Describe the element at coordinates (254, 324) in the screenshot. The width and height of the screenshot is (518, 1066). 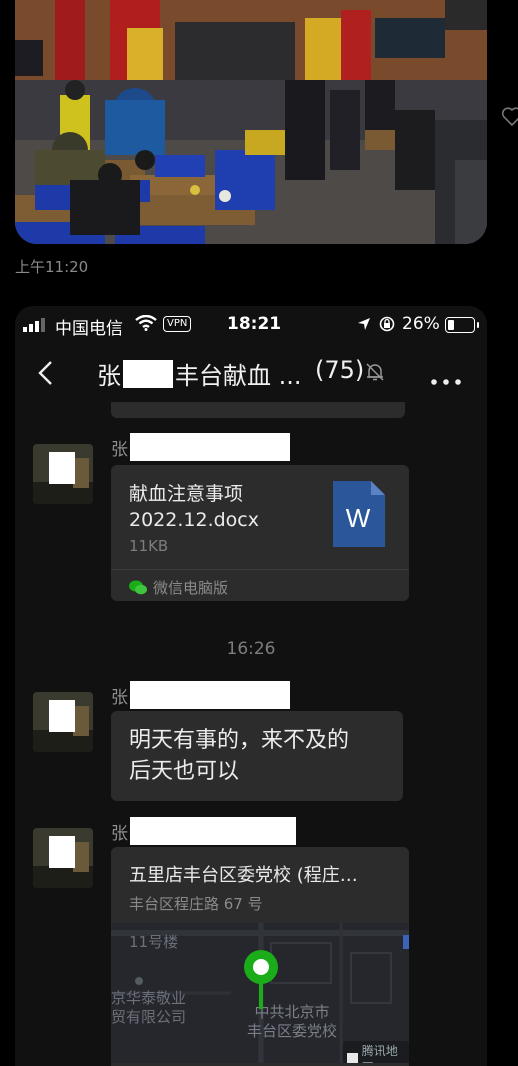
I see `status-time: 18:21` at that location.